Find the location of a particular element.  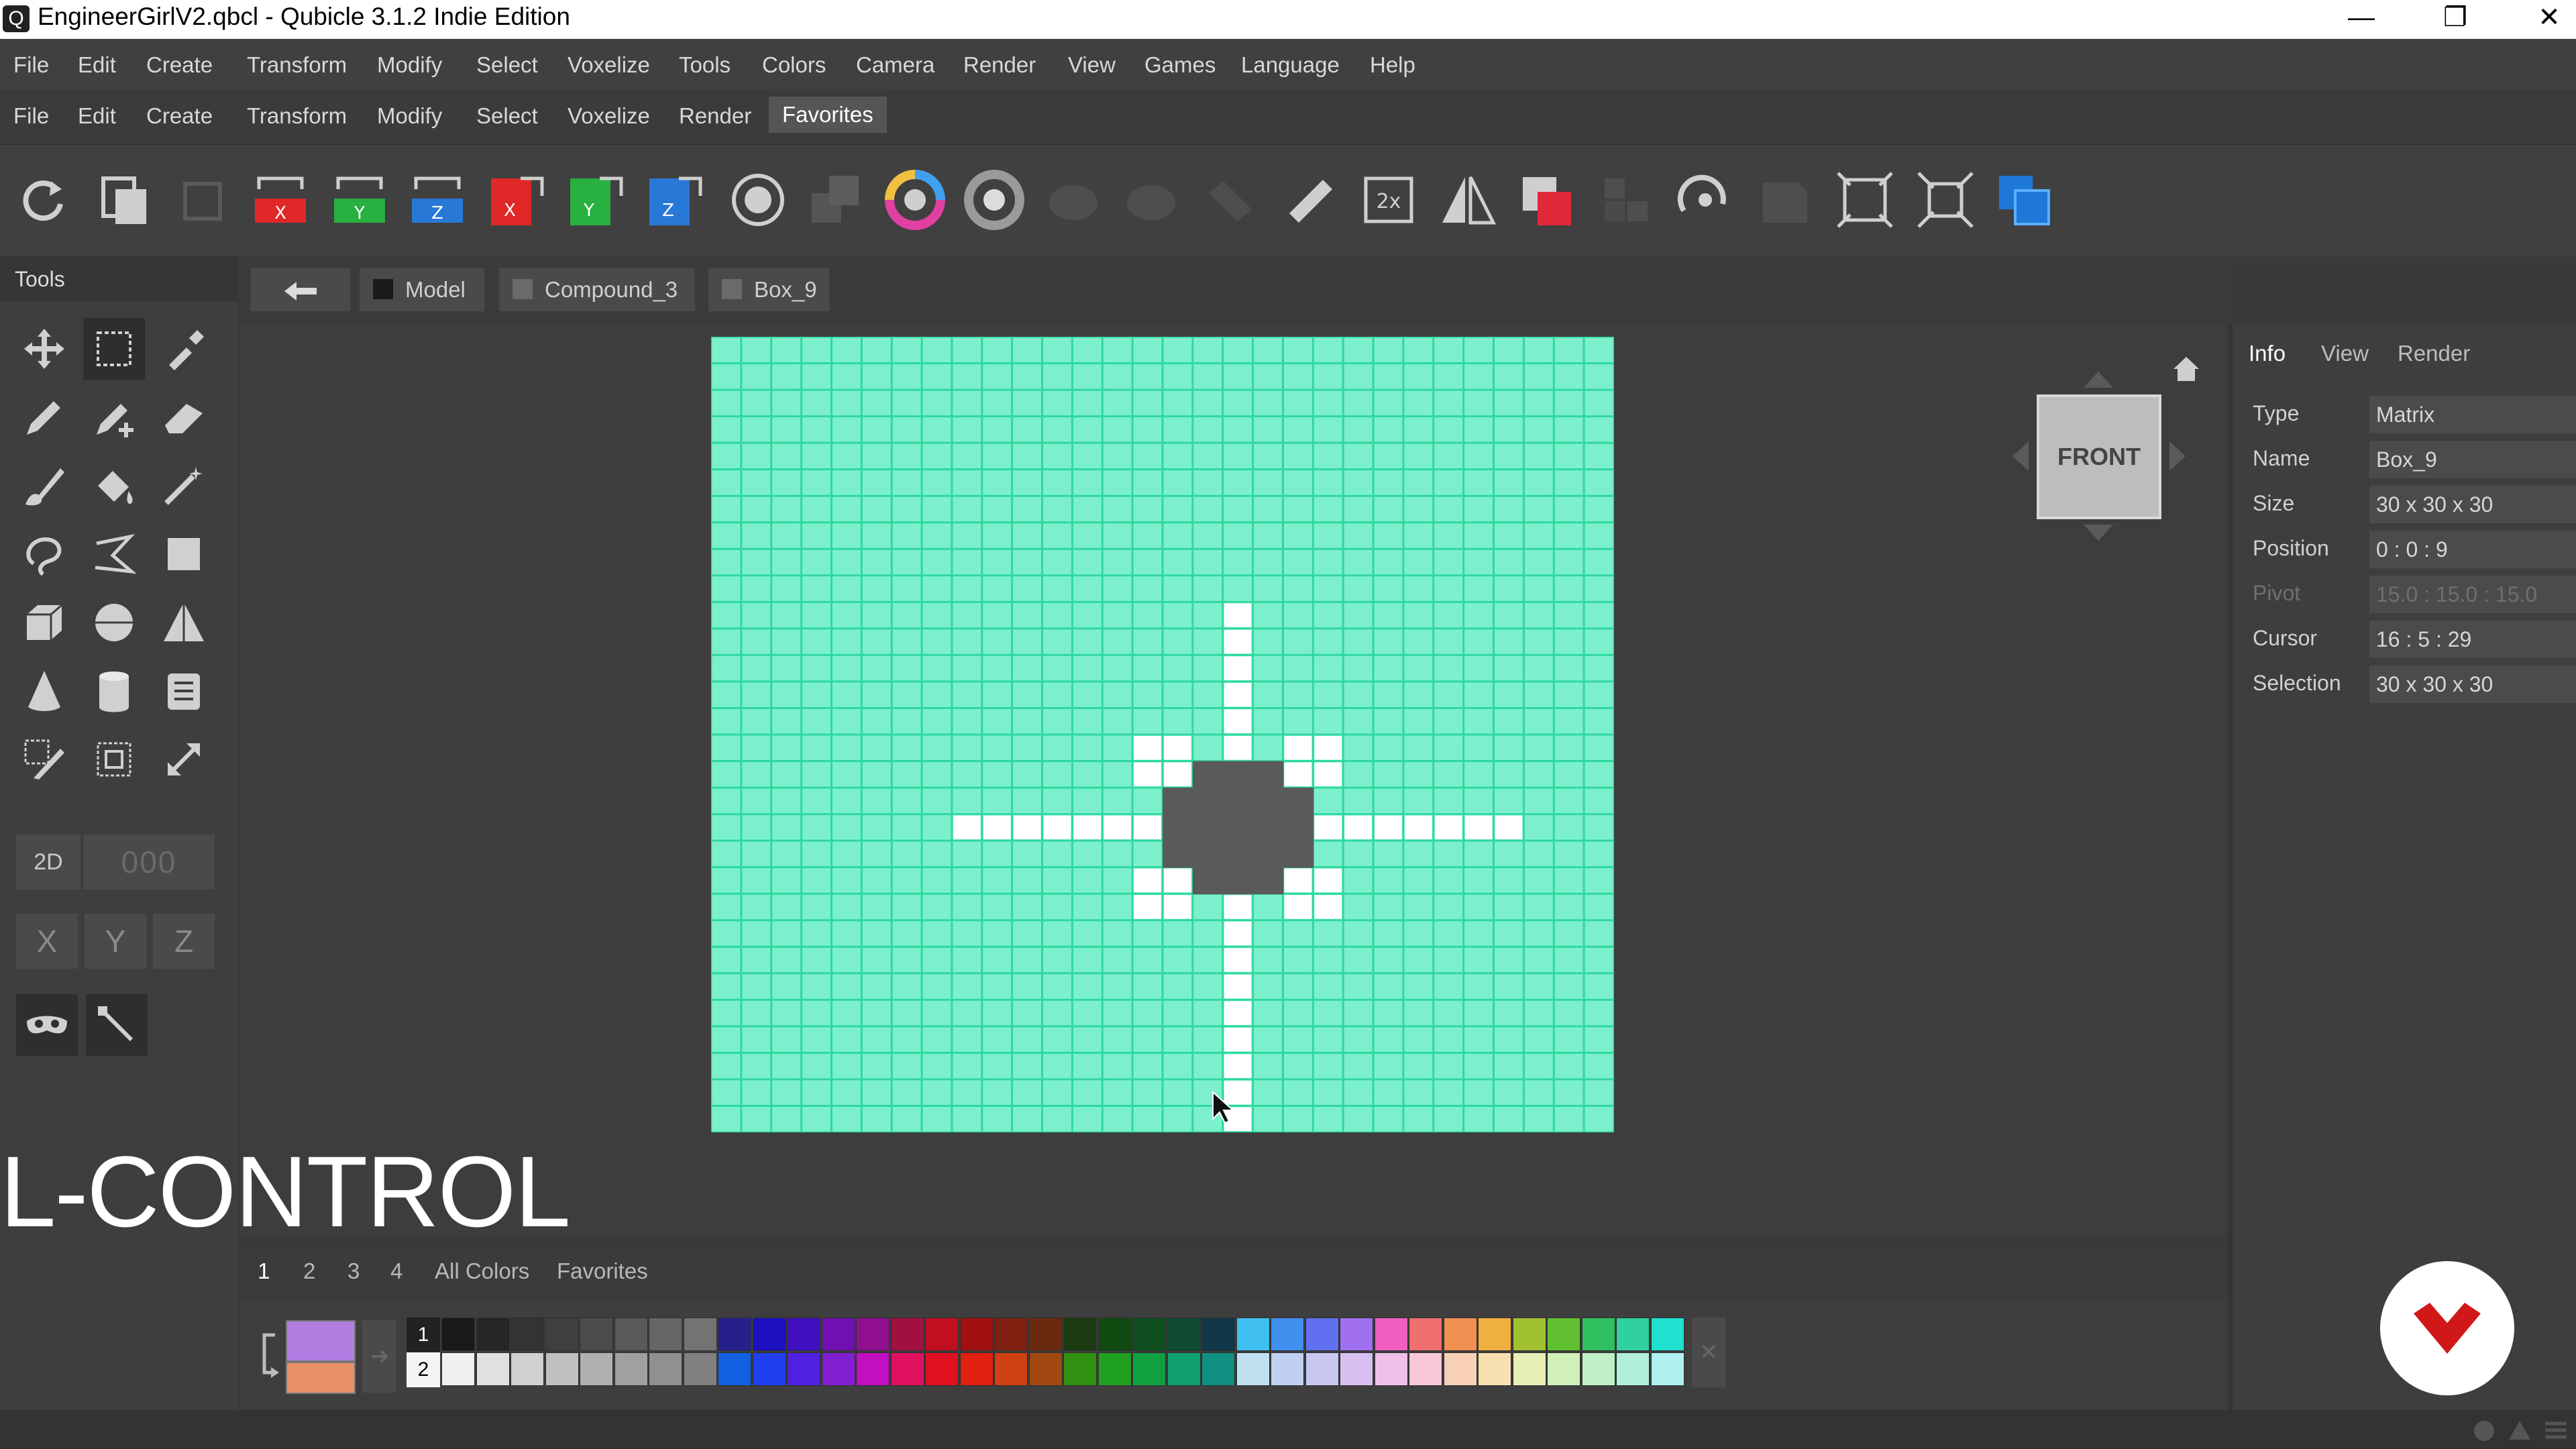

tab-info: Info is located at coordinates (2267, 353).